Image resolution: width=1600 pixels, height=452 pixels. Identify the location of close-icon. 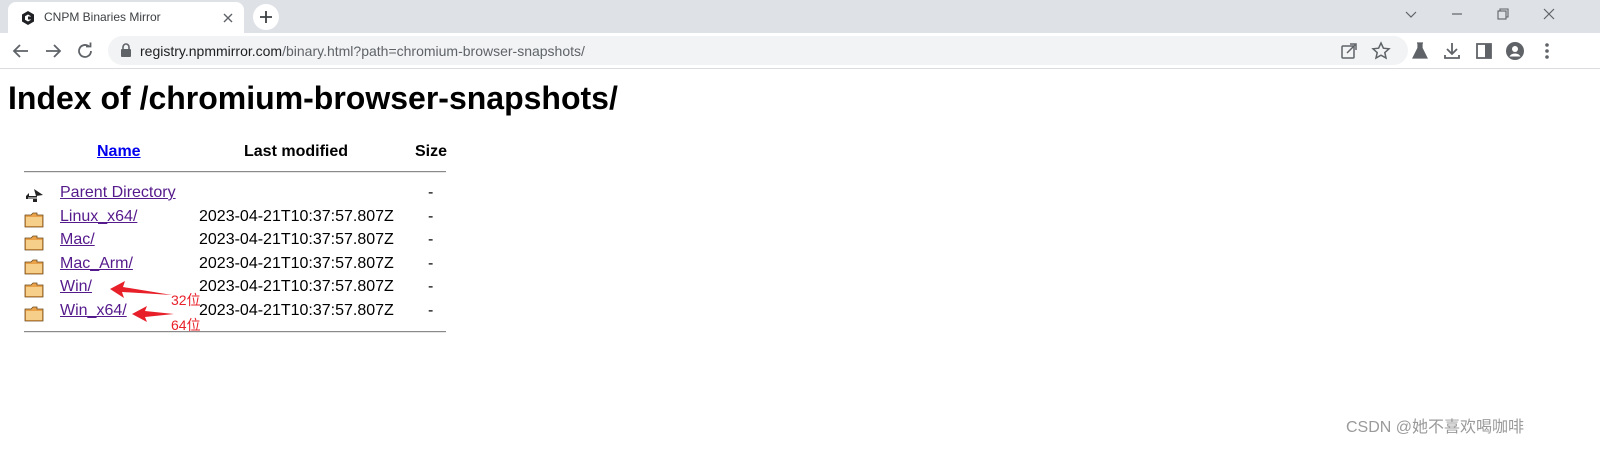
(1549, 14).